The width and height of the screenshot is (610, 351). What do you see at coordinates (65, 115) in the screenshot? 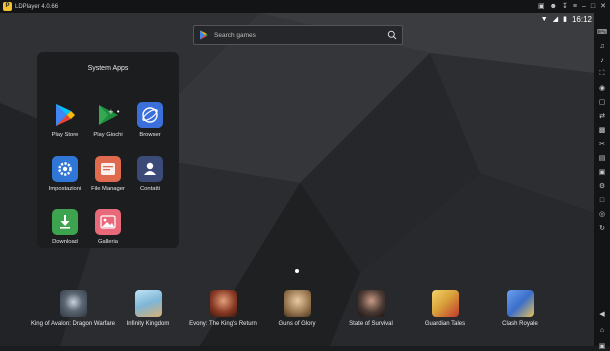
I see `play-store-icon` at bounding box center [65, 115].